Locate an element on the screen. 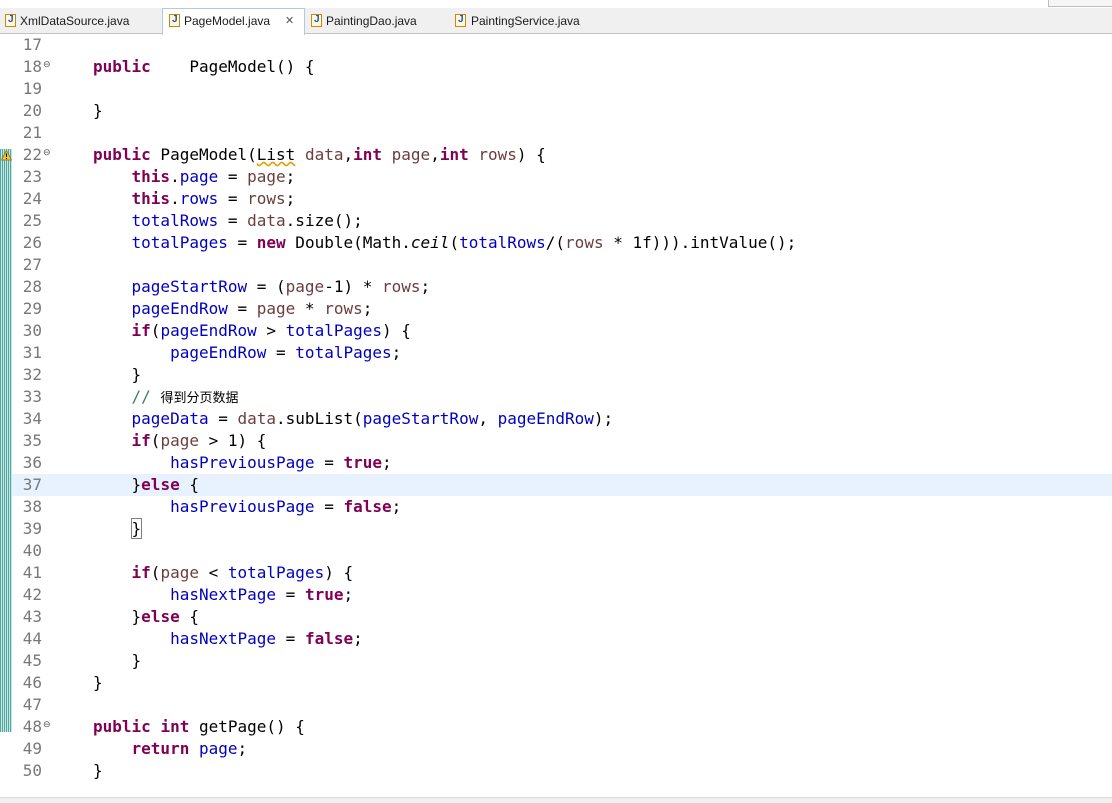 The height and width of the screenshot is (803, 1112). code-line: 33 // 得到分页数据 is located at coordinates (562, 397).